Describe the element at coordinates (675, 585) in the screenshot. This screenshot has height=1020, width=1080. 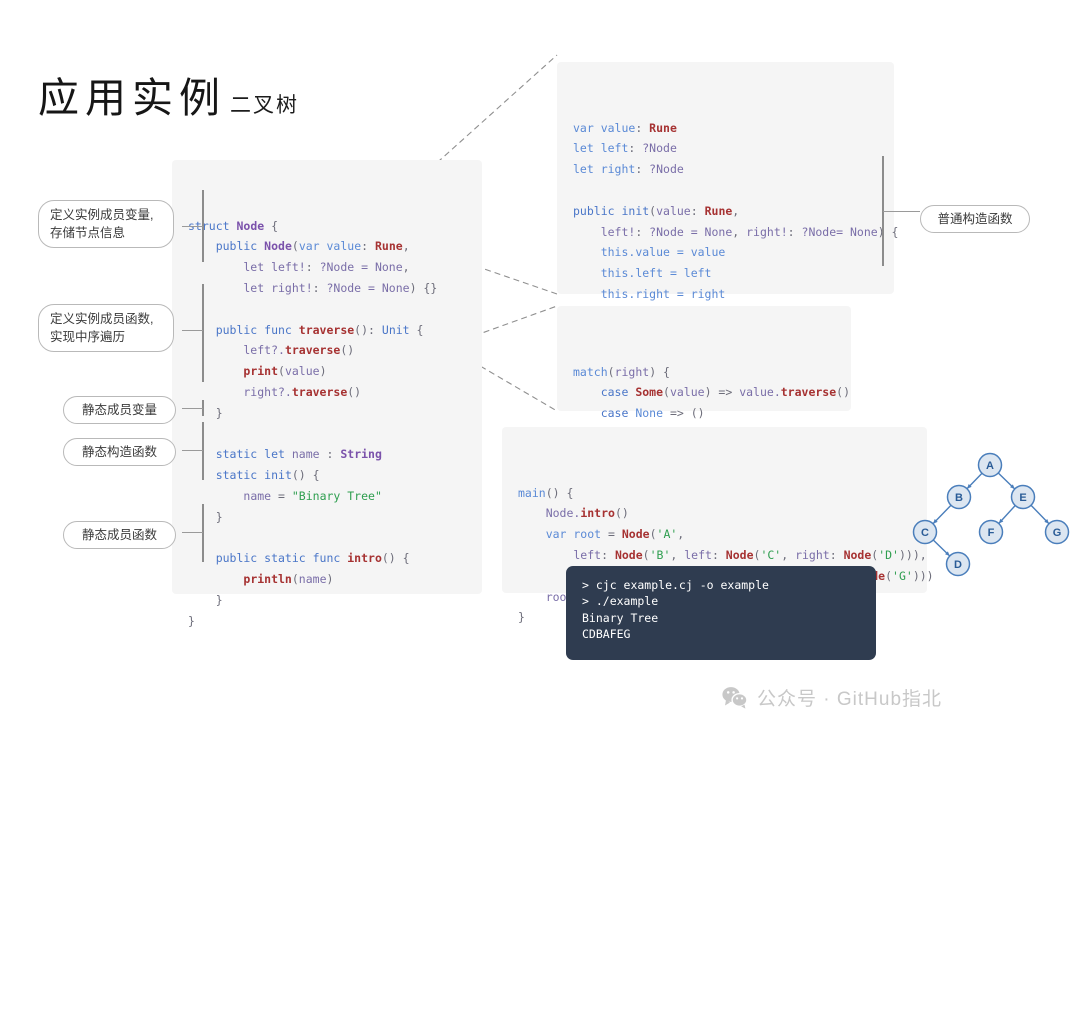
I see `terminal-line: > cjc example.cj -o example` at that location.